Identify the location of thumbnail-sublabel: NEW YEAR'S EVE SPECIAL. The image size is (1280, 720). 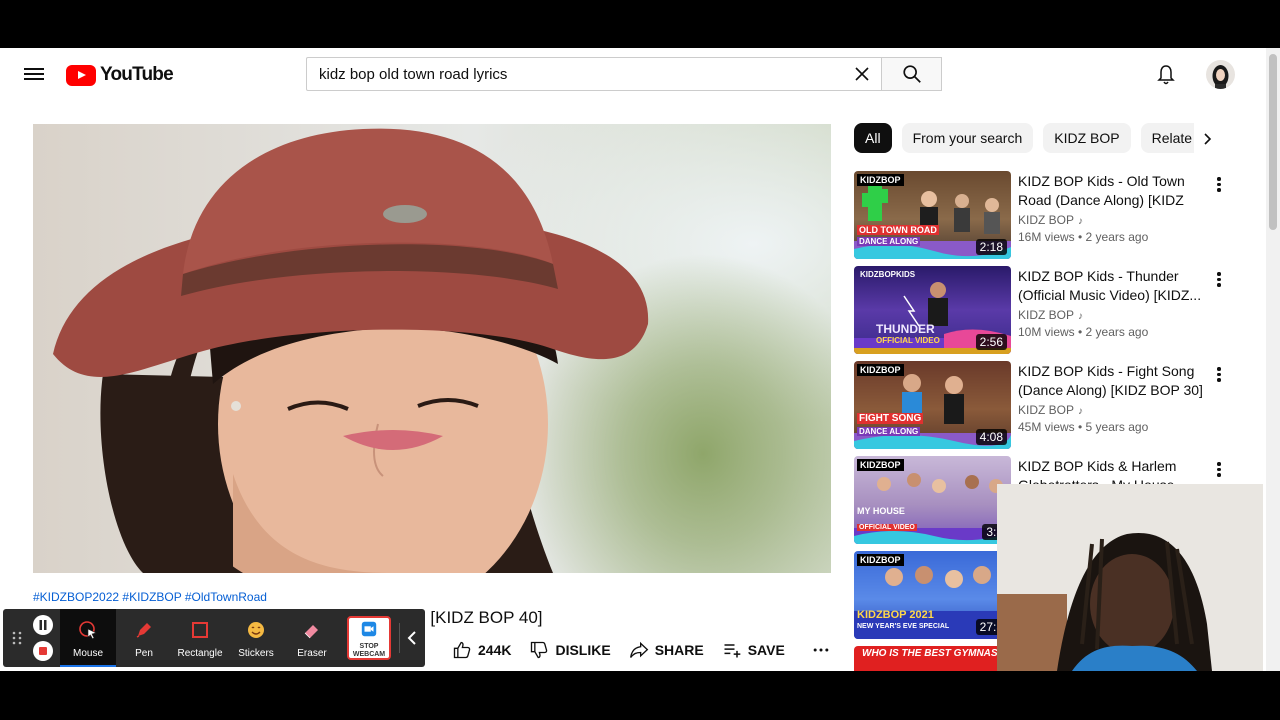
(903, 626).